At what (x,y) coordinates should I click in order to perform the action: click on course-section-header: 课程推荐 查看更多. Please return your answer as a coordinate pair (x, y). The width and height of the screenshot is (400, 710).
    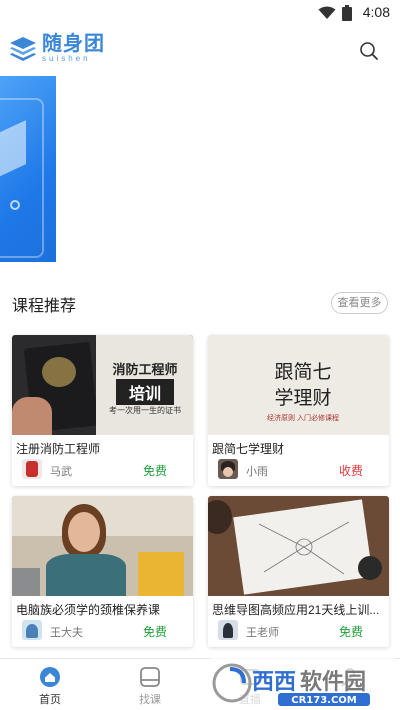
    Looking at the image, I should click on (200, 300).